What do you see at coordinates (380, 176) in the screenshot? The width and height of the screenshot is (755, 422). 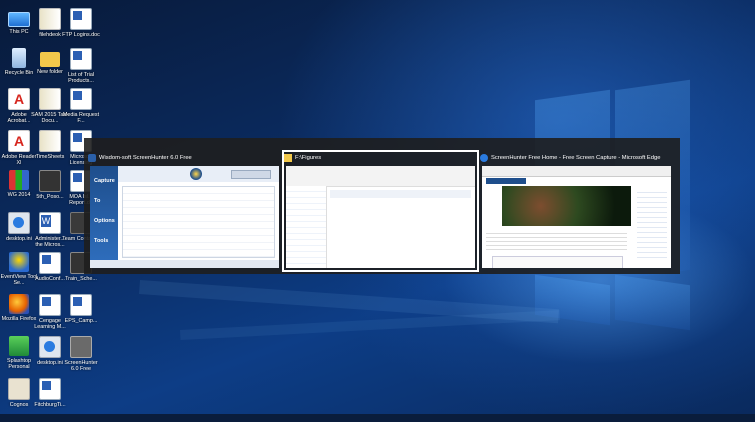 I see `explorer-ribbon` at bounding box center [380, 176].